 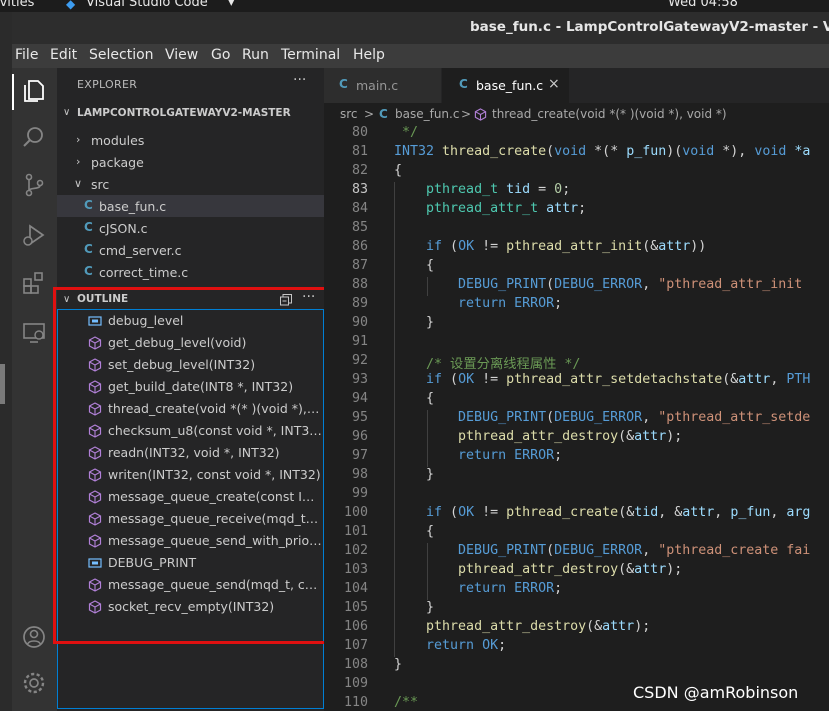 I want to click on tree-item-label: correct_time.c, so click(x=144, y=272).